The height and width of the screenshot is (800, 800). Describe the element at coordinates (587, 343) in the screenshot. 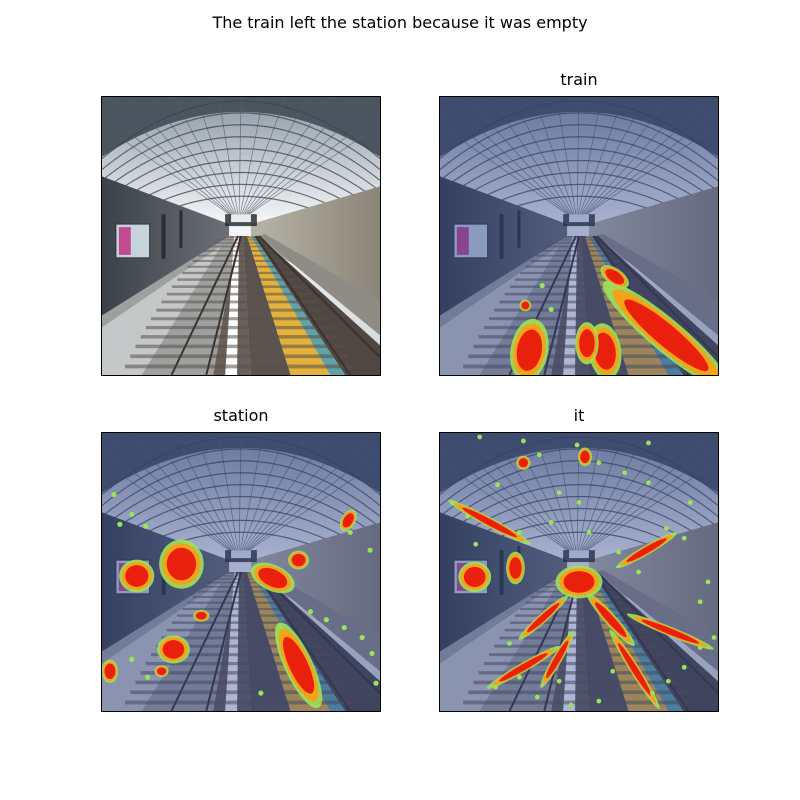

I see `heat-blob-center-track` at that location.